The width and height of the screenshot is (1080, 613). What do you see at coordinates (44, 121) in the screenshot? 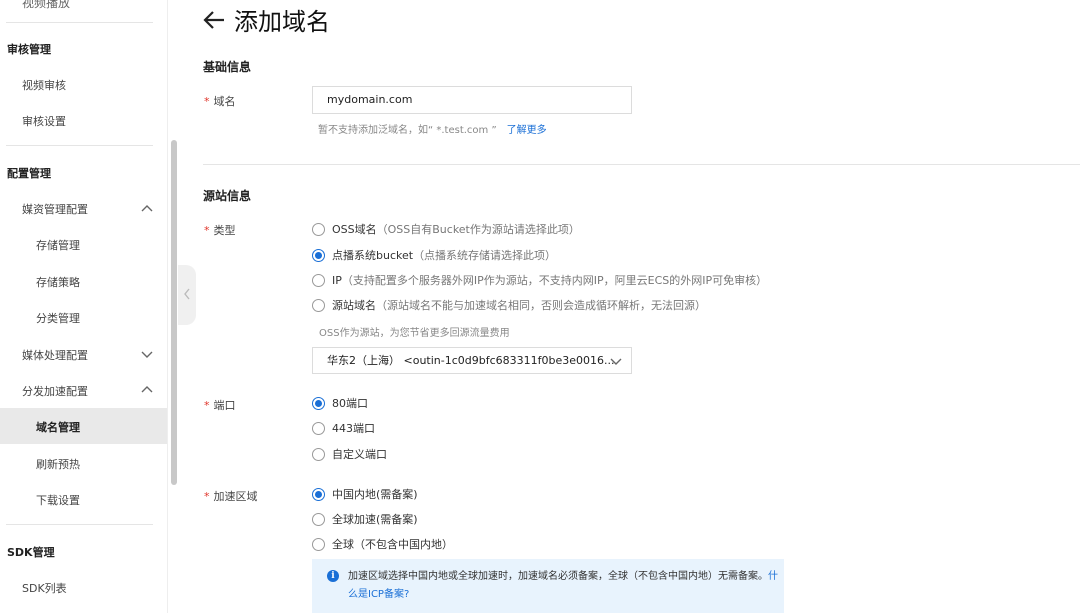
I see `sidebar-item-audit-settings: 审核设置` at bounding box center [44, 121].